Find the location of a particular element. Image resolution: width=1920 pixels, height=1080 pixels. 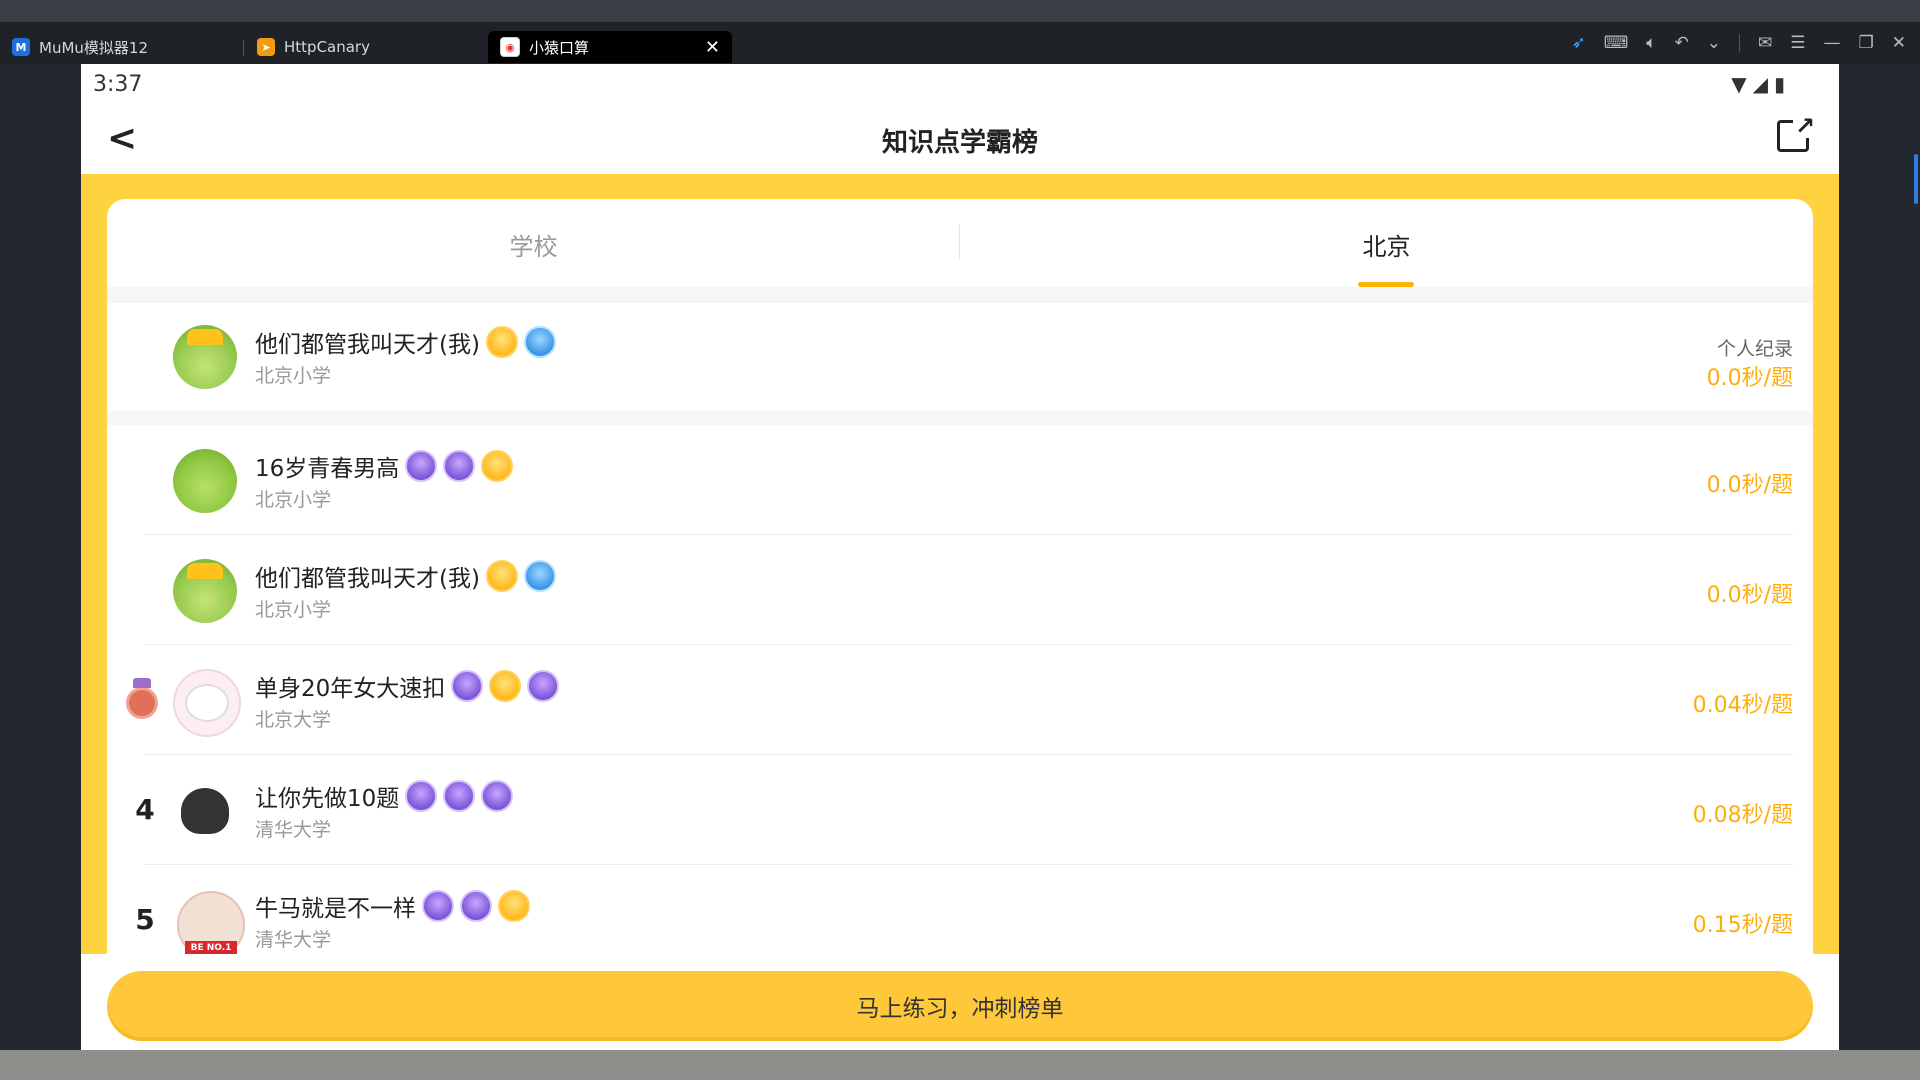

page-header: < 知识点学霸榜 ↗ is located at coordinates (960, 140).